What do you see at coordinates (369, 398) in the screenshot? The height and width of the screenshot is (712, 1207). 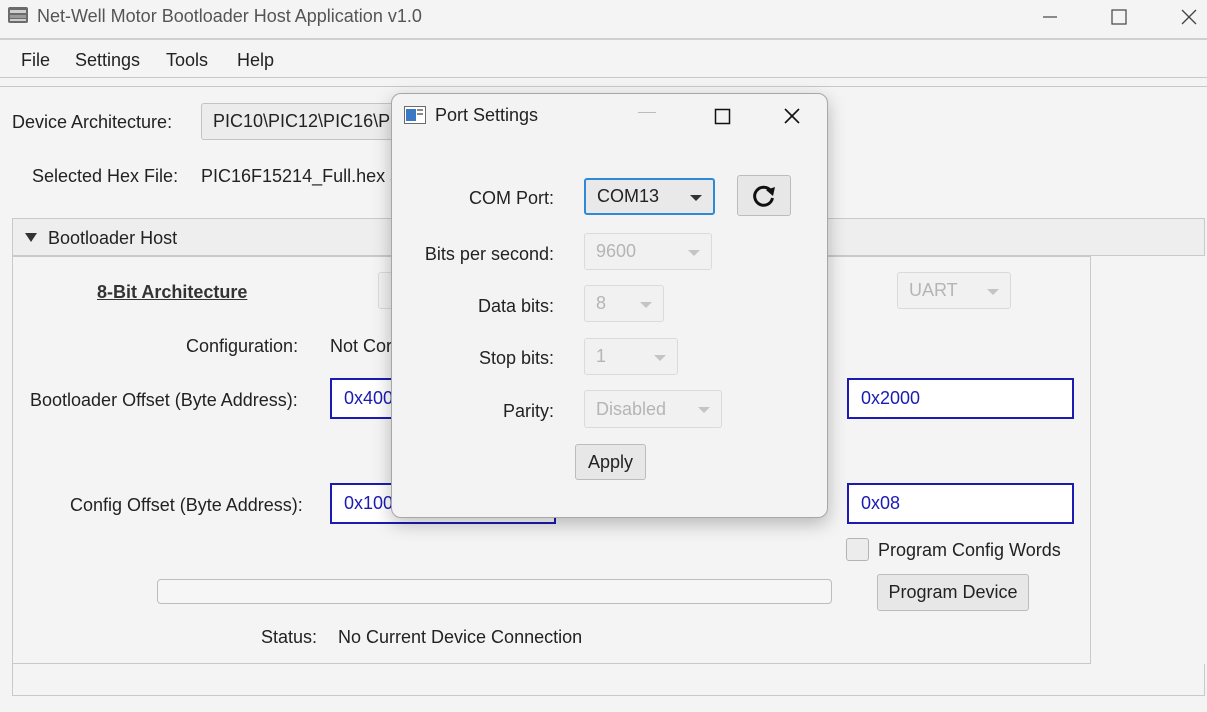 I see `bootloader-offset-value: 0x400` at bounding box center [369, 398].